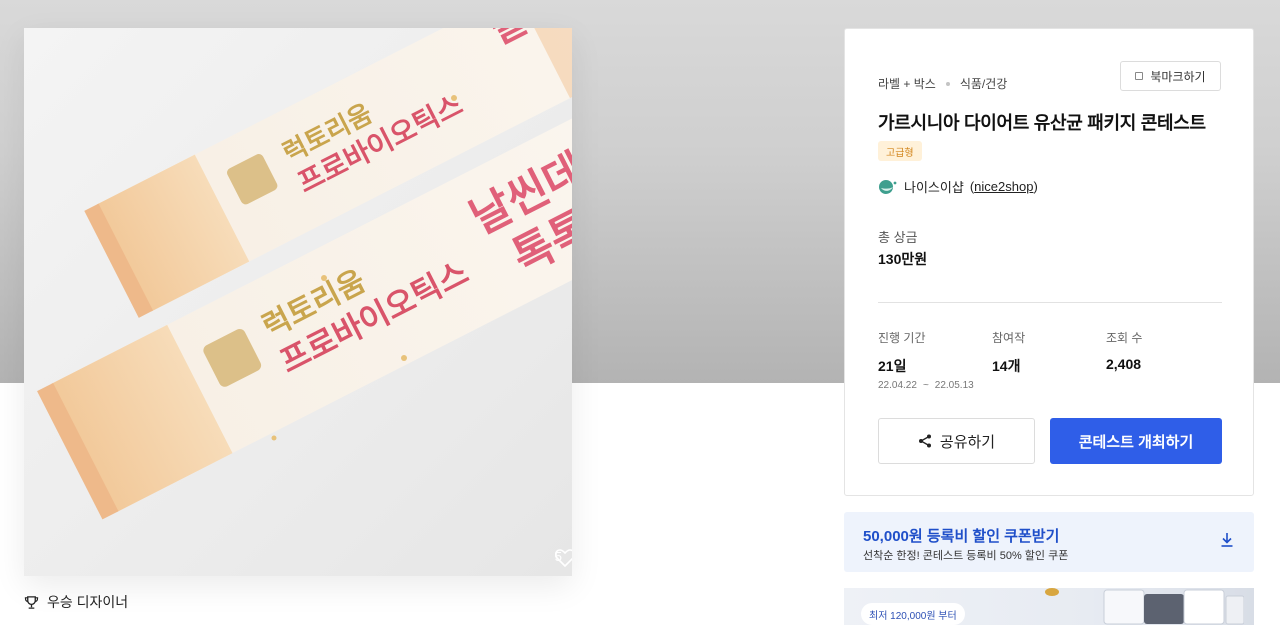 The width and height of the screenshot is (1280, 625). What do you see at coordinates (1227, 540) in the screenshot?
I see `download-icon` at bounding box center [1227, 540].